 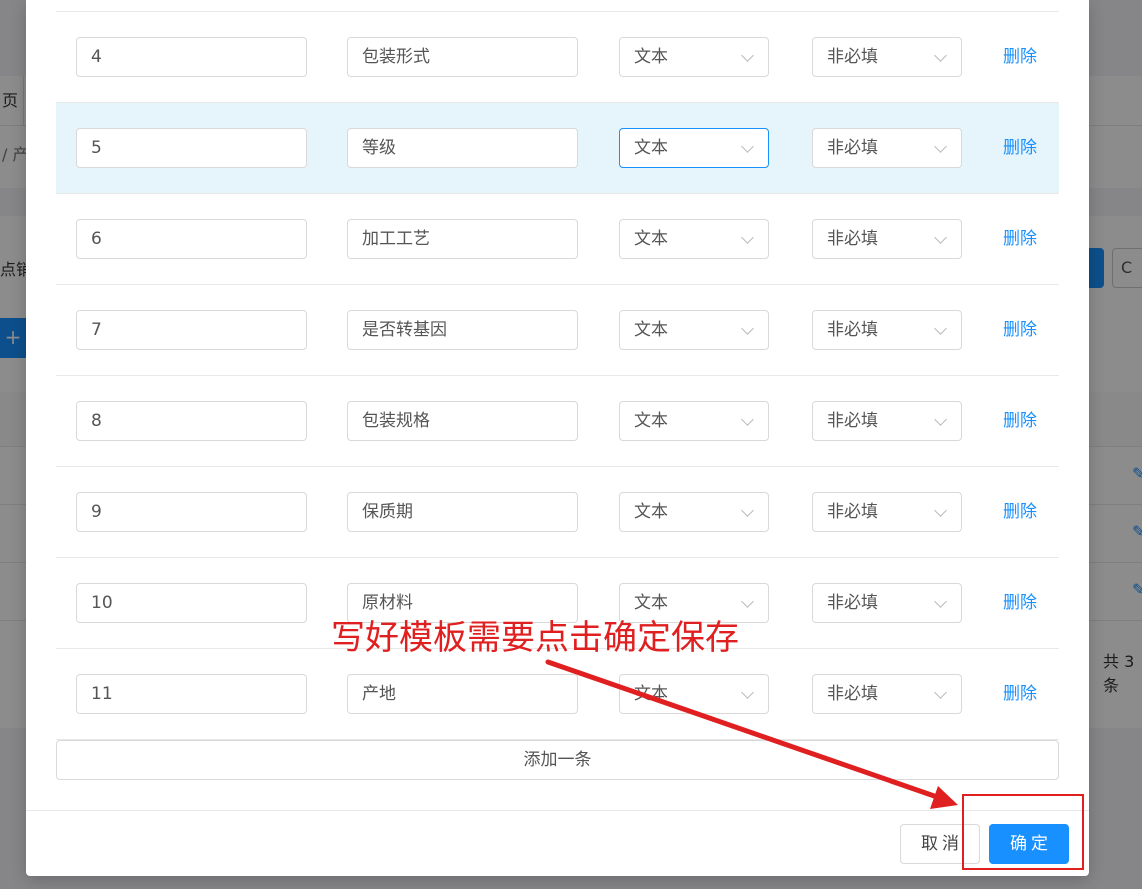 What do you see at coordinates (535, 638) in the screenshot?
I see `annotation-text: 写好模板需要点击确定保存` at bounding box center [535, 638].